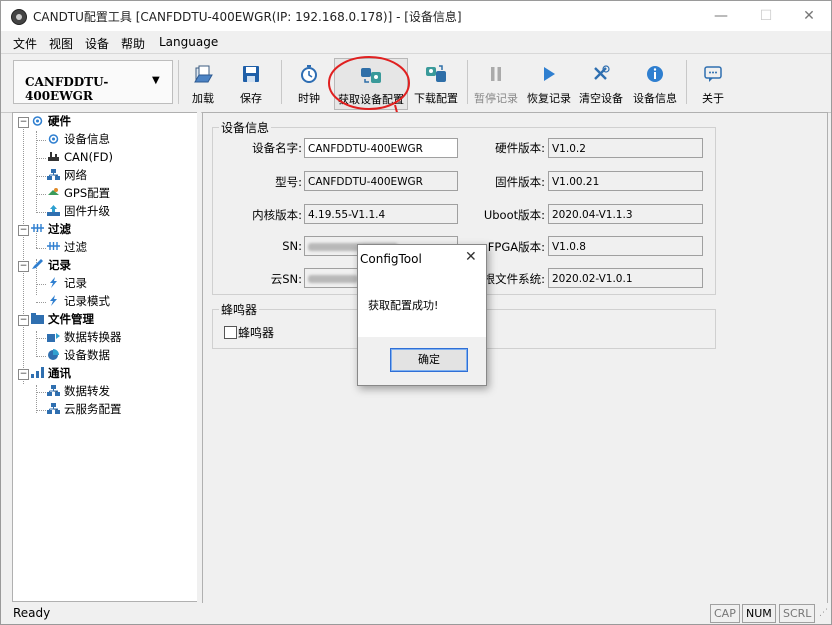  What do you see at coordinates (23, 320) in the screenshot?
I see `expander-file-management: −` at bounding box center [23, 320].